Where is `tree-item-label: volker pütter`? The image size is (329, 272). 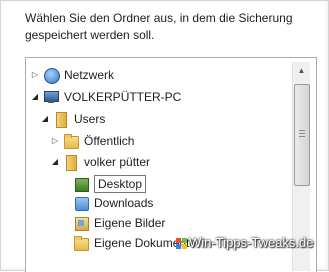 tree-item-label: volker pütter is located at coordinates (117, 162).